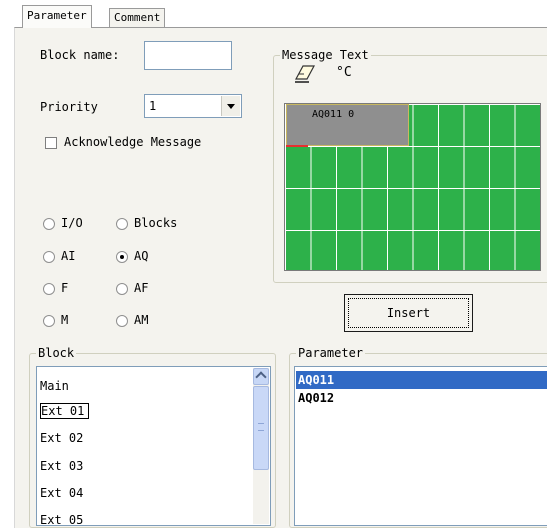  I want to click on list-item: Ext 03, so click(61, 466).